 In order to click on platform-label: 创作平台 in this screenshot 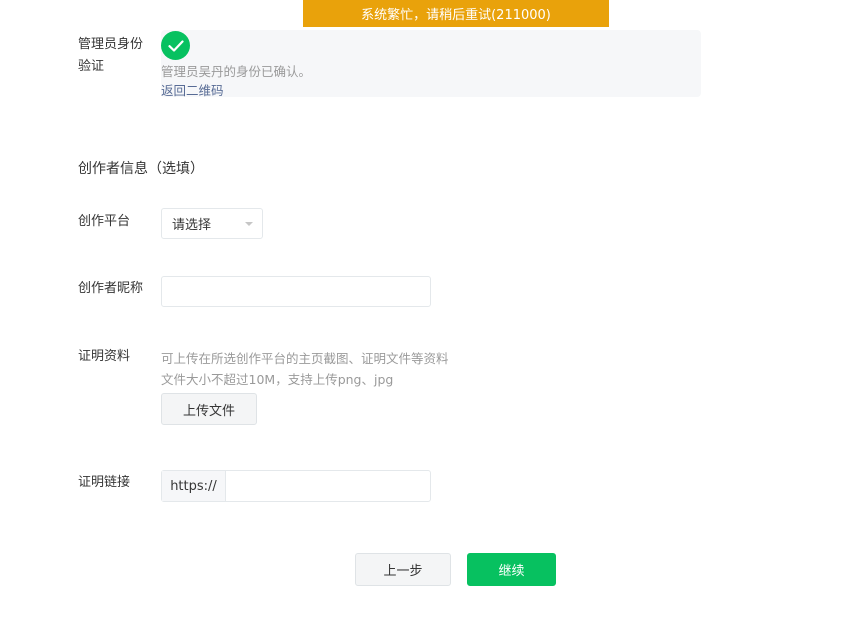, I will do `click(104, 221)`.